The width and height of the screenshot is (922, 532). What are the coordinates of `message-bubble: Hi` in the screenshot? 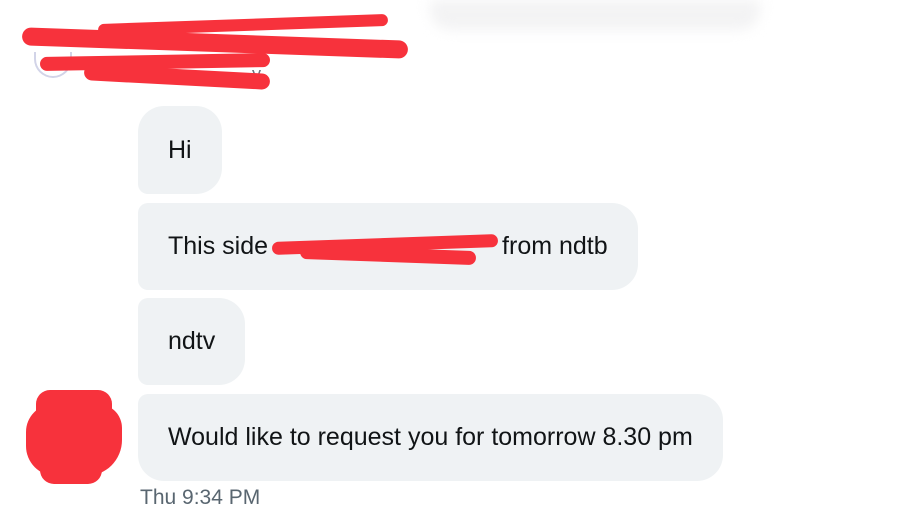 It's located at (180, 150).